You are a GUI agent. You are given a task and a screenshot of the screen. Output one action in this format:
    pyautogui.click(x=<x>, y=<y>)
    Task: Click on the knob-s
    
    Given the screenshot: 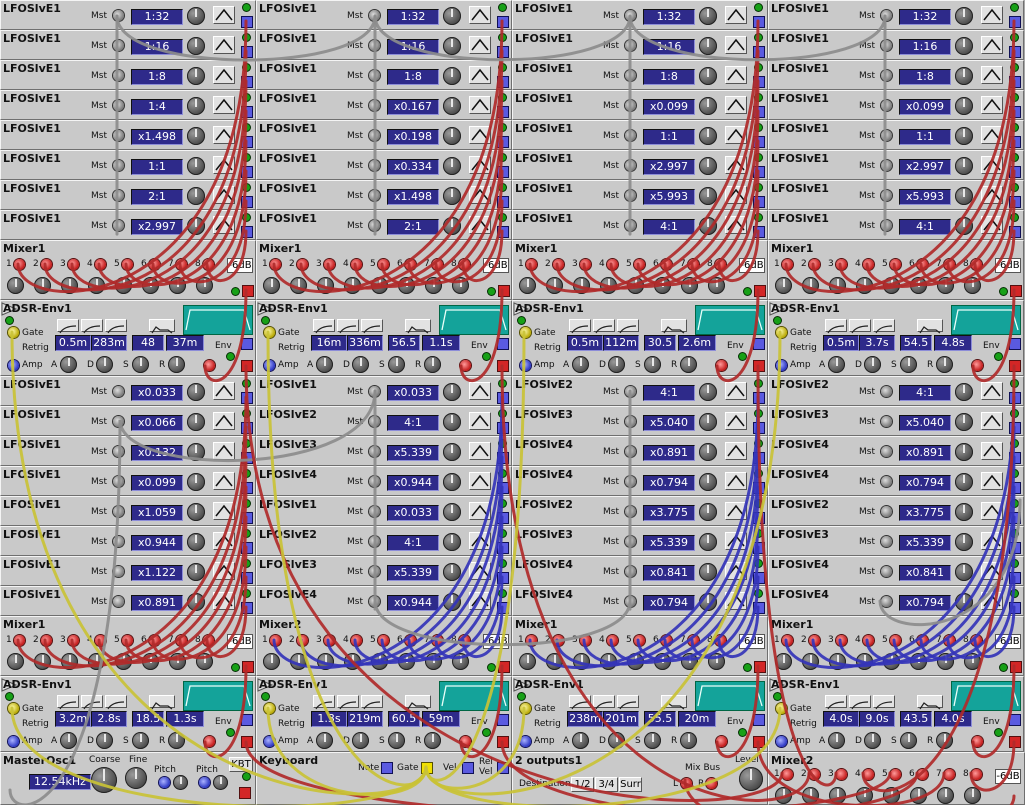 What is the action you would take?
    pyautogui.click(x=396, y=740)
    